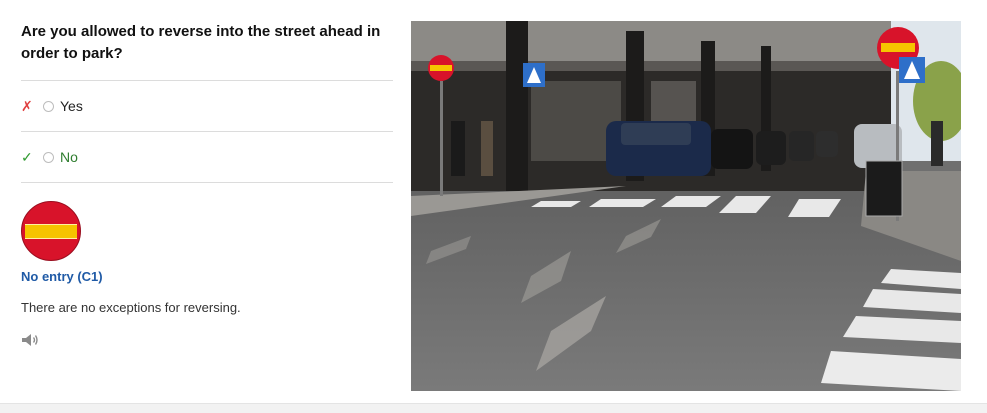 The width and height of the screenshot is (987, 413). Describe the element at coordinates (207, 182) in the screenshot. I see `divider` at that location.